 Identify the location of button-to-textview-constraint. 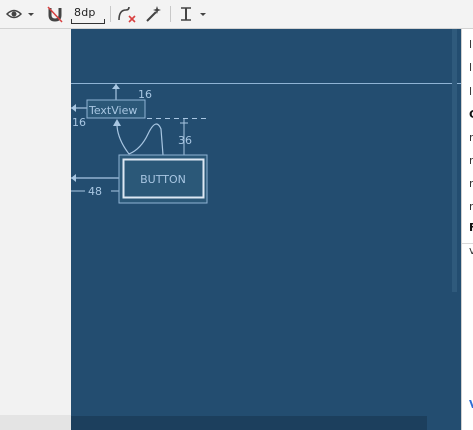
(140, 138).